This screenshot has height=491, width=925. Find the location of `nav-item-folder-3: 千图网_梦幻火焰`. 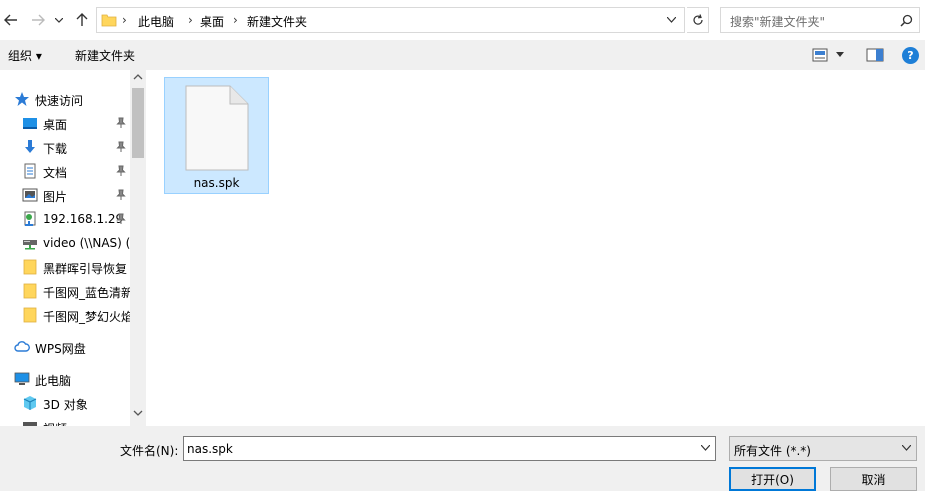

nav-item-folder-3: 千图网_梦幻火焰 is located at coordinates (65, 315).